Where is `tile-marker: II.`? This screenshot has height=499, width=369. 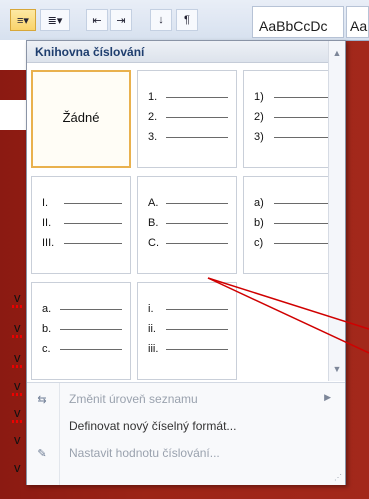
tile-marker: II. is located at coordinates (47, 223).